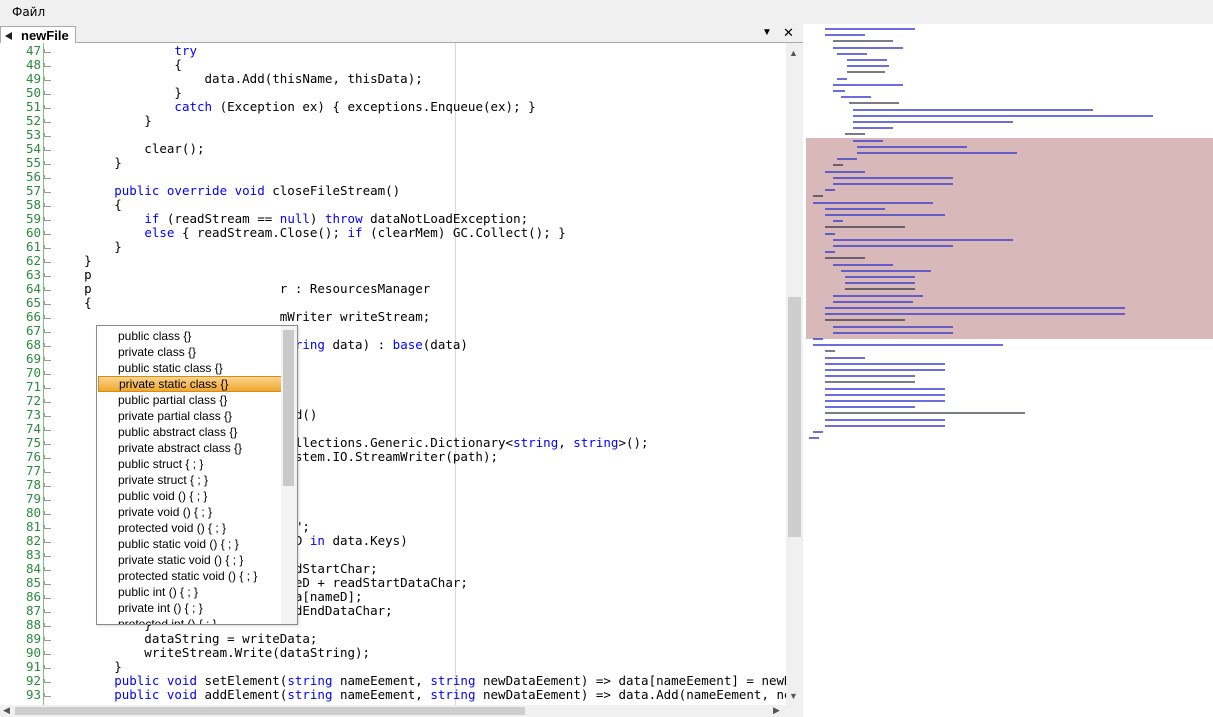 This screenshot has width=1213, height=717. What do you see at coordinates (288, 408) in the screenshot?
I see `autocomplete-scroll-thumb` at bounding box center [288, 408].